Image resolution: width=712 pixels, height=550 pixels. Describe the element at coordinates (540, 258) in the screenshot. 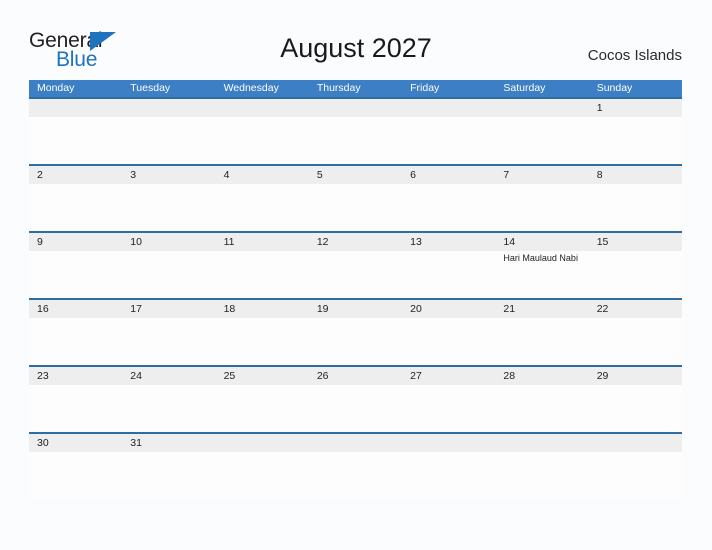

I see `day-event: Hari Maulaud Nabi` at that location.